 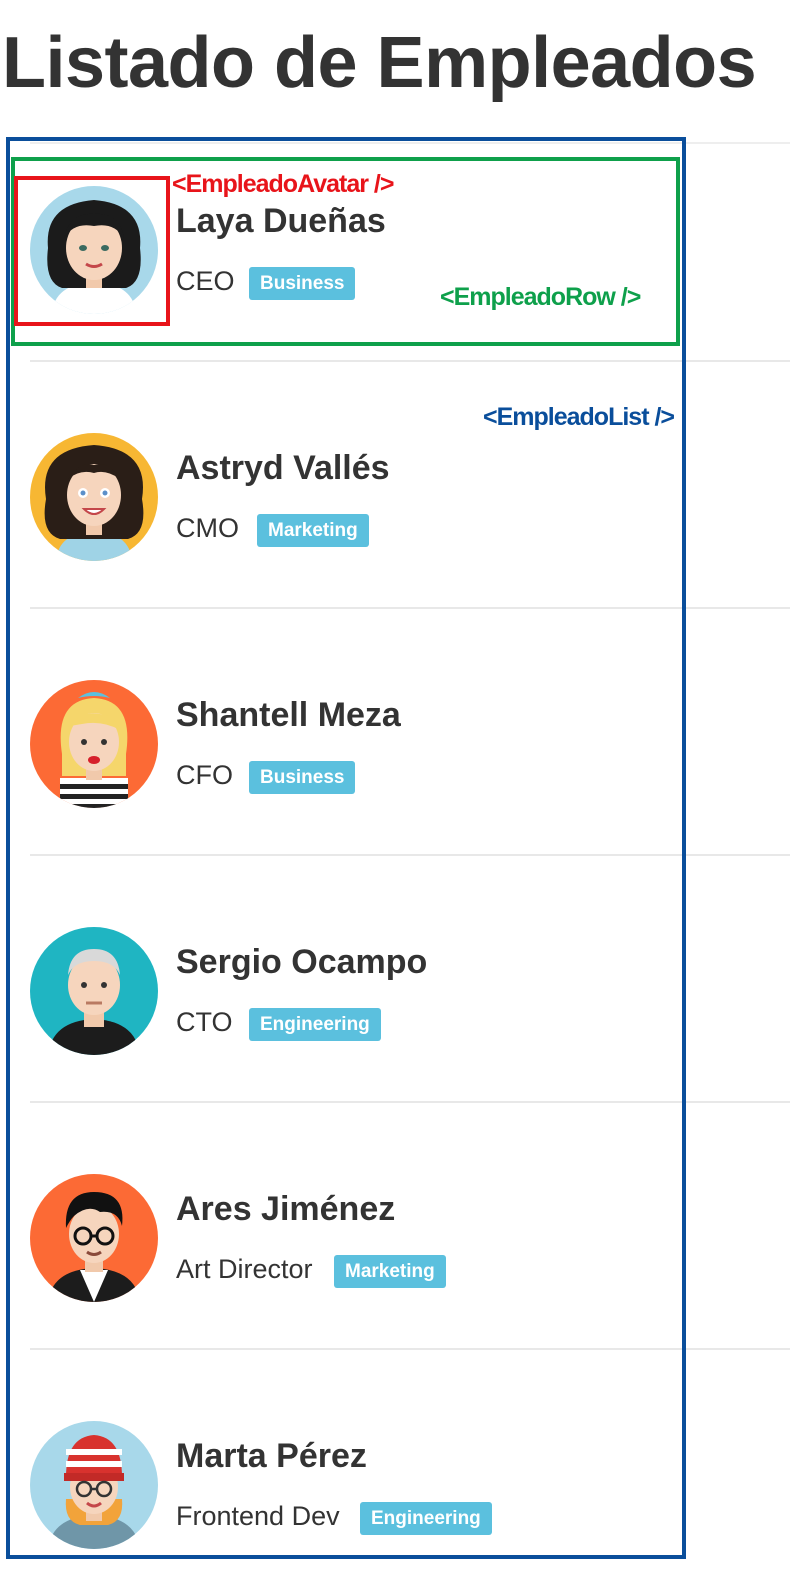 I want to click on empleado-row-label: <EmpleadoRow />, so click(x=540, y=297).